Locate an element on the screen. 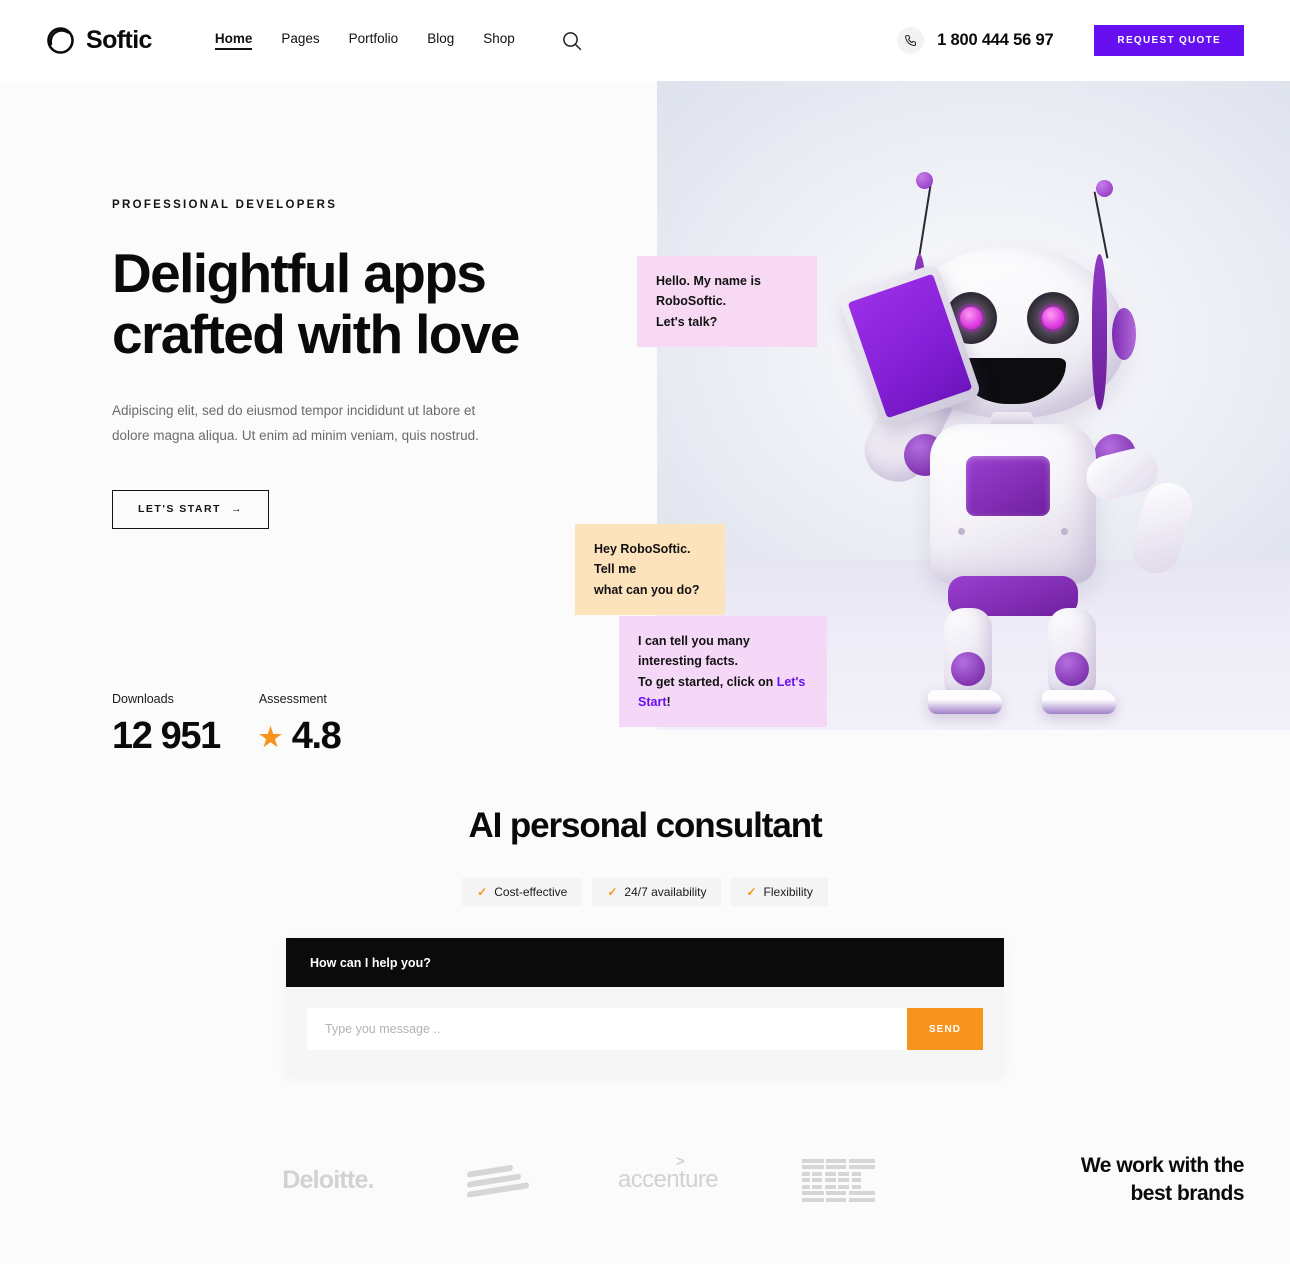 This screenshot has height=1264, width=1290. header-right: 1 800 444 56 97 REQUEST QUOTE is located at coordinates (1070, 40).